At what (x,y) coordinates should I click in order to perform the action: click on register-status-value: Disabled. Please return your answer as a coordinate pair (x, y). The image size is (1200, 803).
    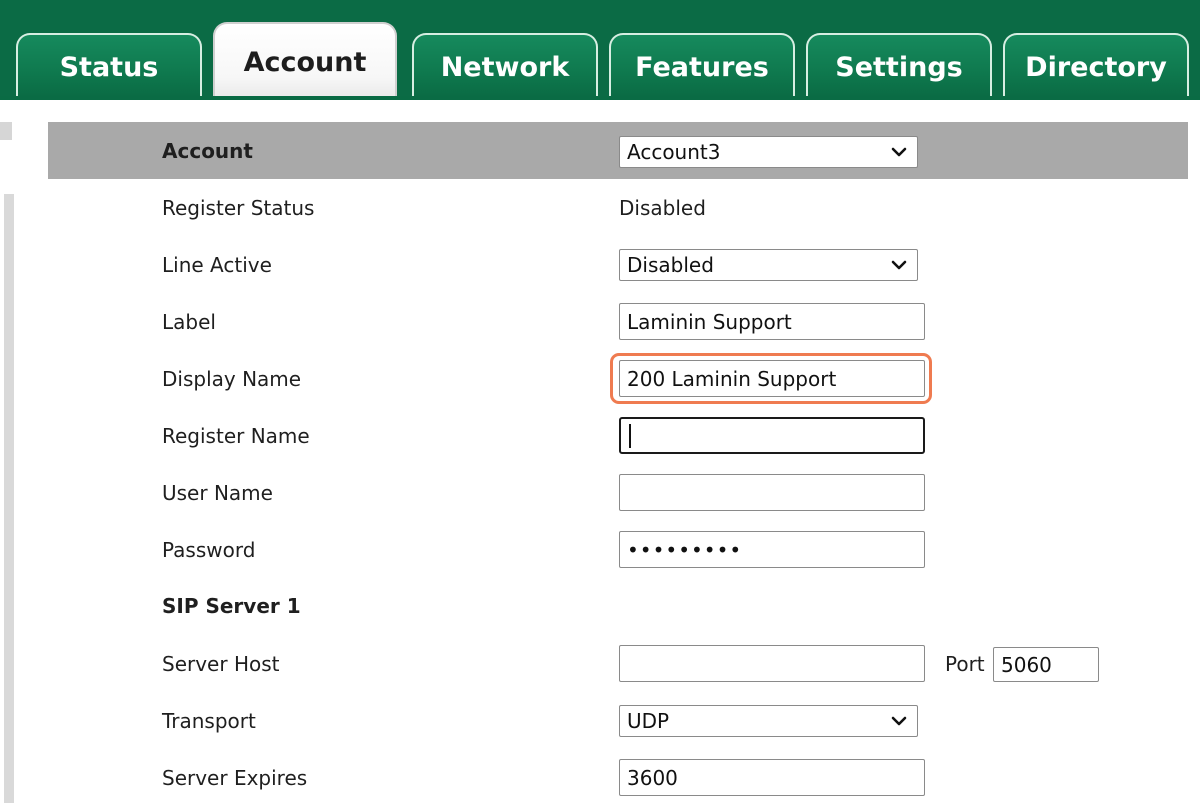
    Looking at the image, I should click on (662, 208).